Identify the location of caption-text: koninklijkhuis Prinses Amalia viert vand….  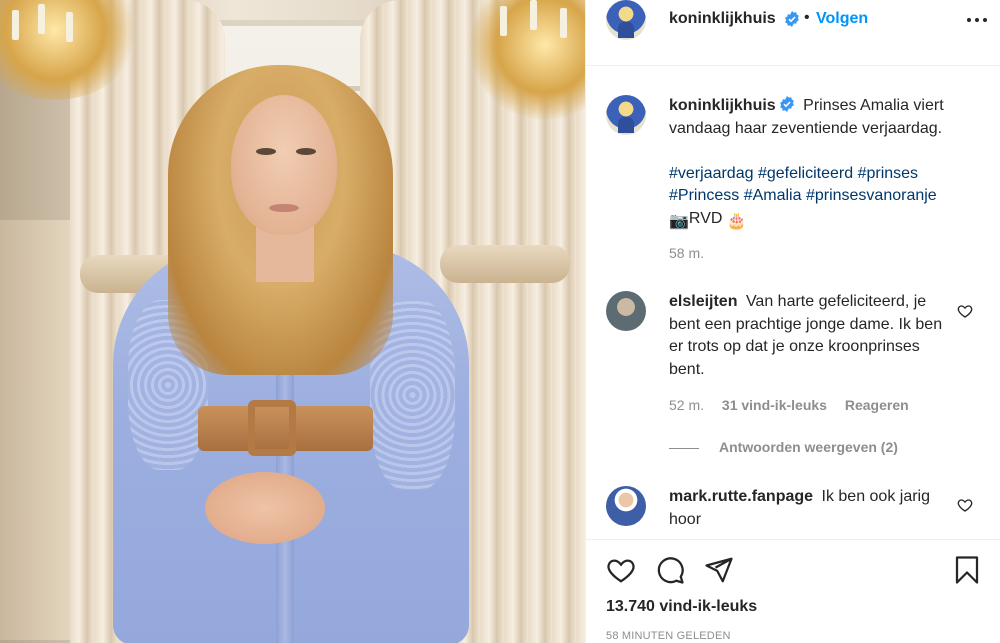
(819, 164).